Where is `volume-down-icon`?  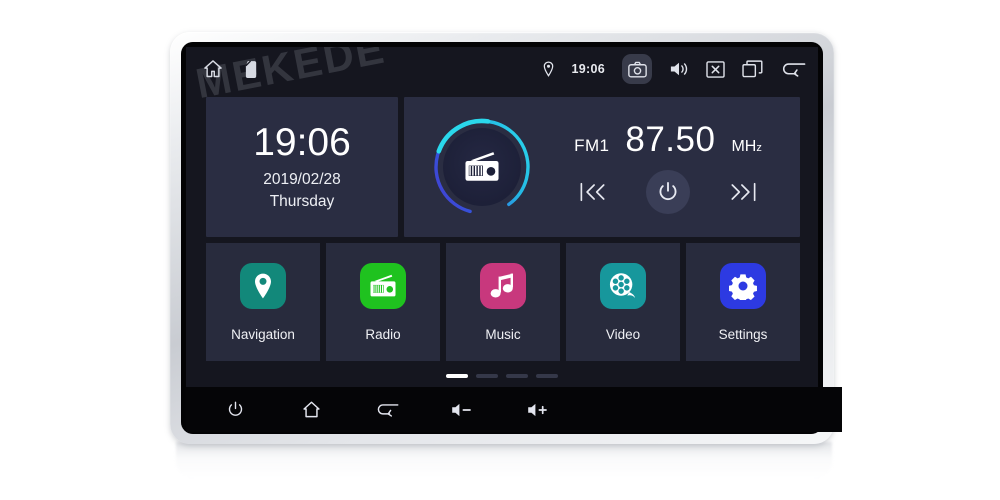 volume-down-icon is located at coordinates (463, 410).